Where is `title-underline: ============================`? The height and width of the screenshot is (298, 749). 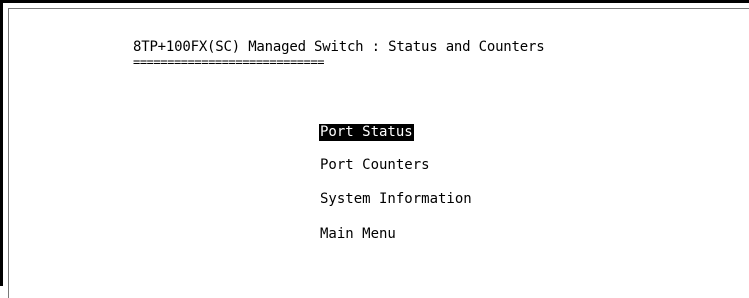 title-underline: ============================ is located at coordinates (229, 62).